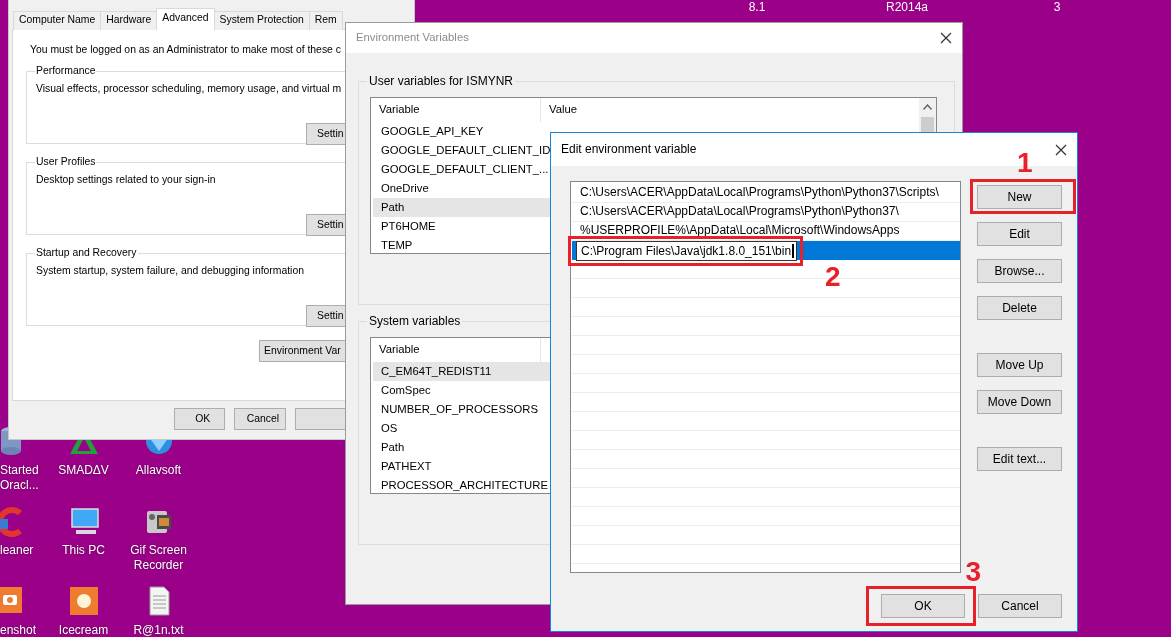 This screenshot has width=1171, height=637. I want to click on shortcut-label: Allavsoft, so click(158, 470).